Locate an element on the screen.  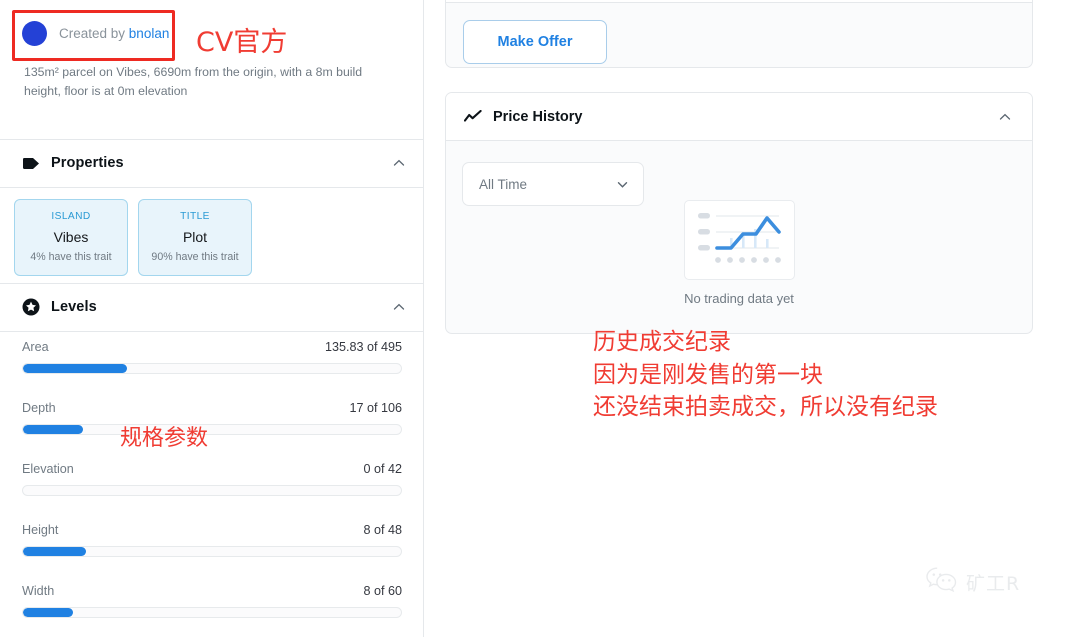
annotation-history-note: 历史成交纪录 因为是刚发售的第一块 还没结束拍卖成交，所以没有纪录 is located at coordinates (765, 375).